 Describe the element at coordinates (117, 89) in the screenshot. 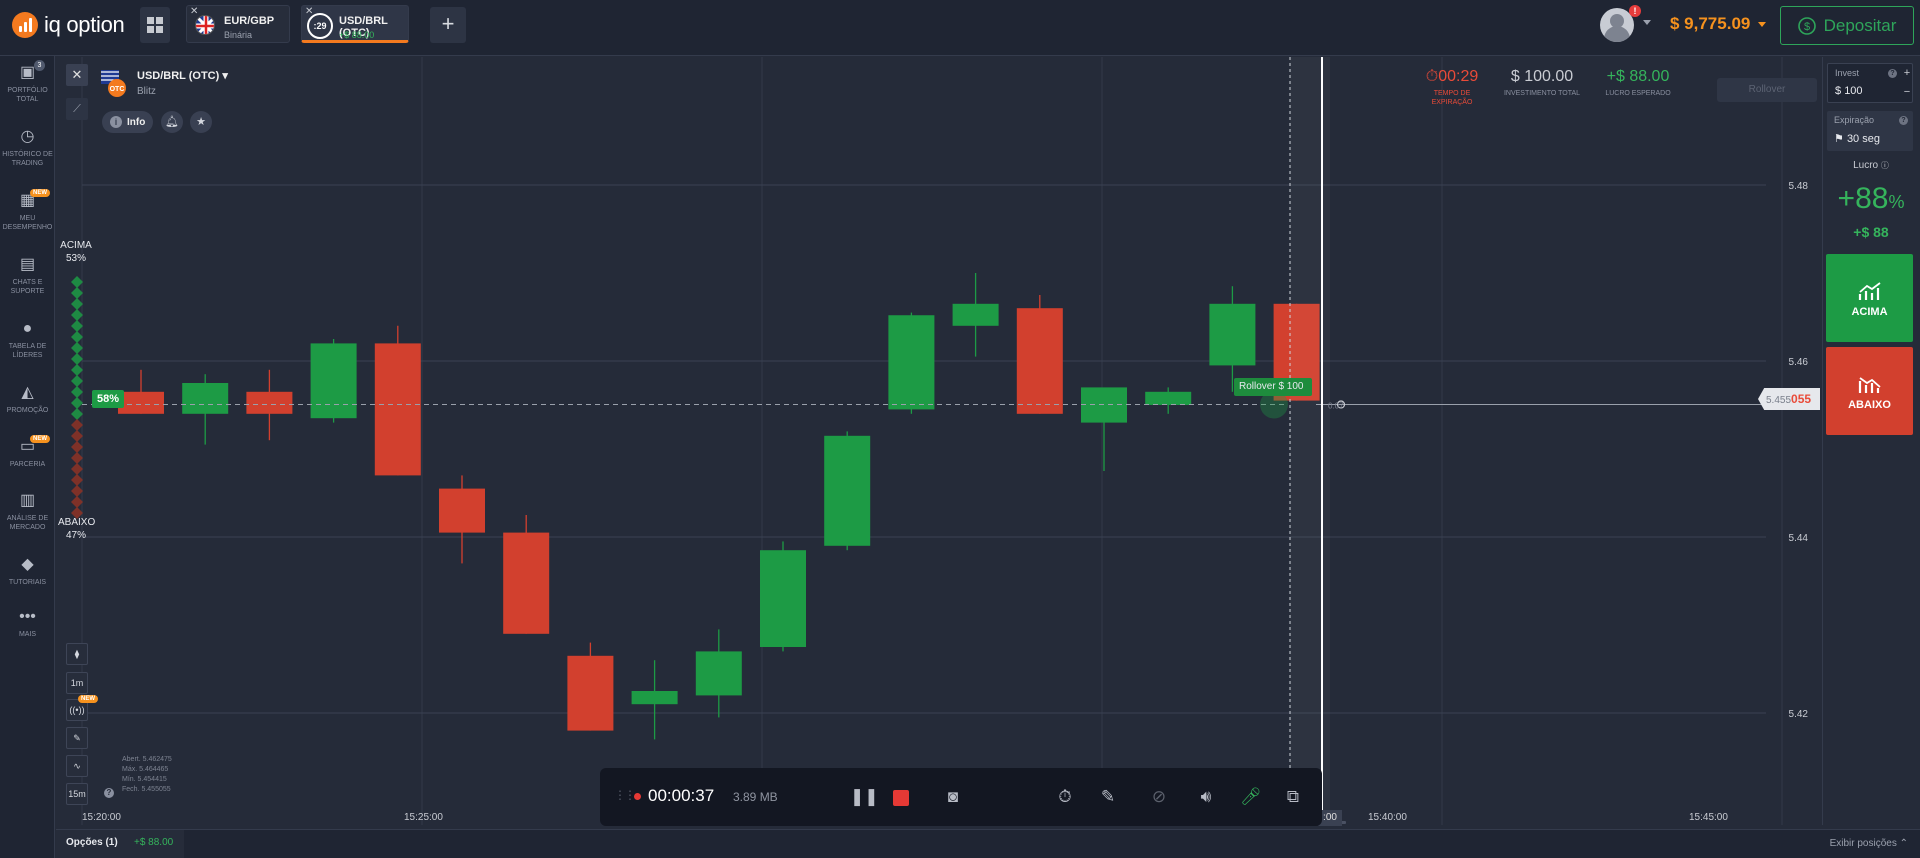

I see `svg-text: OTC` at that location.